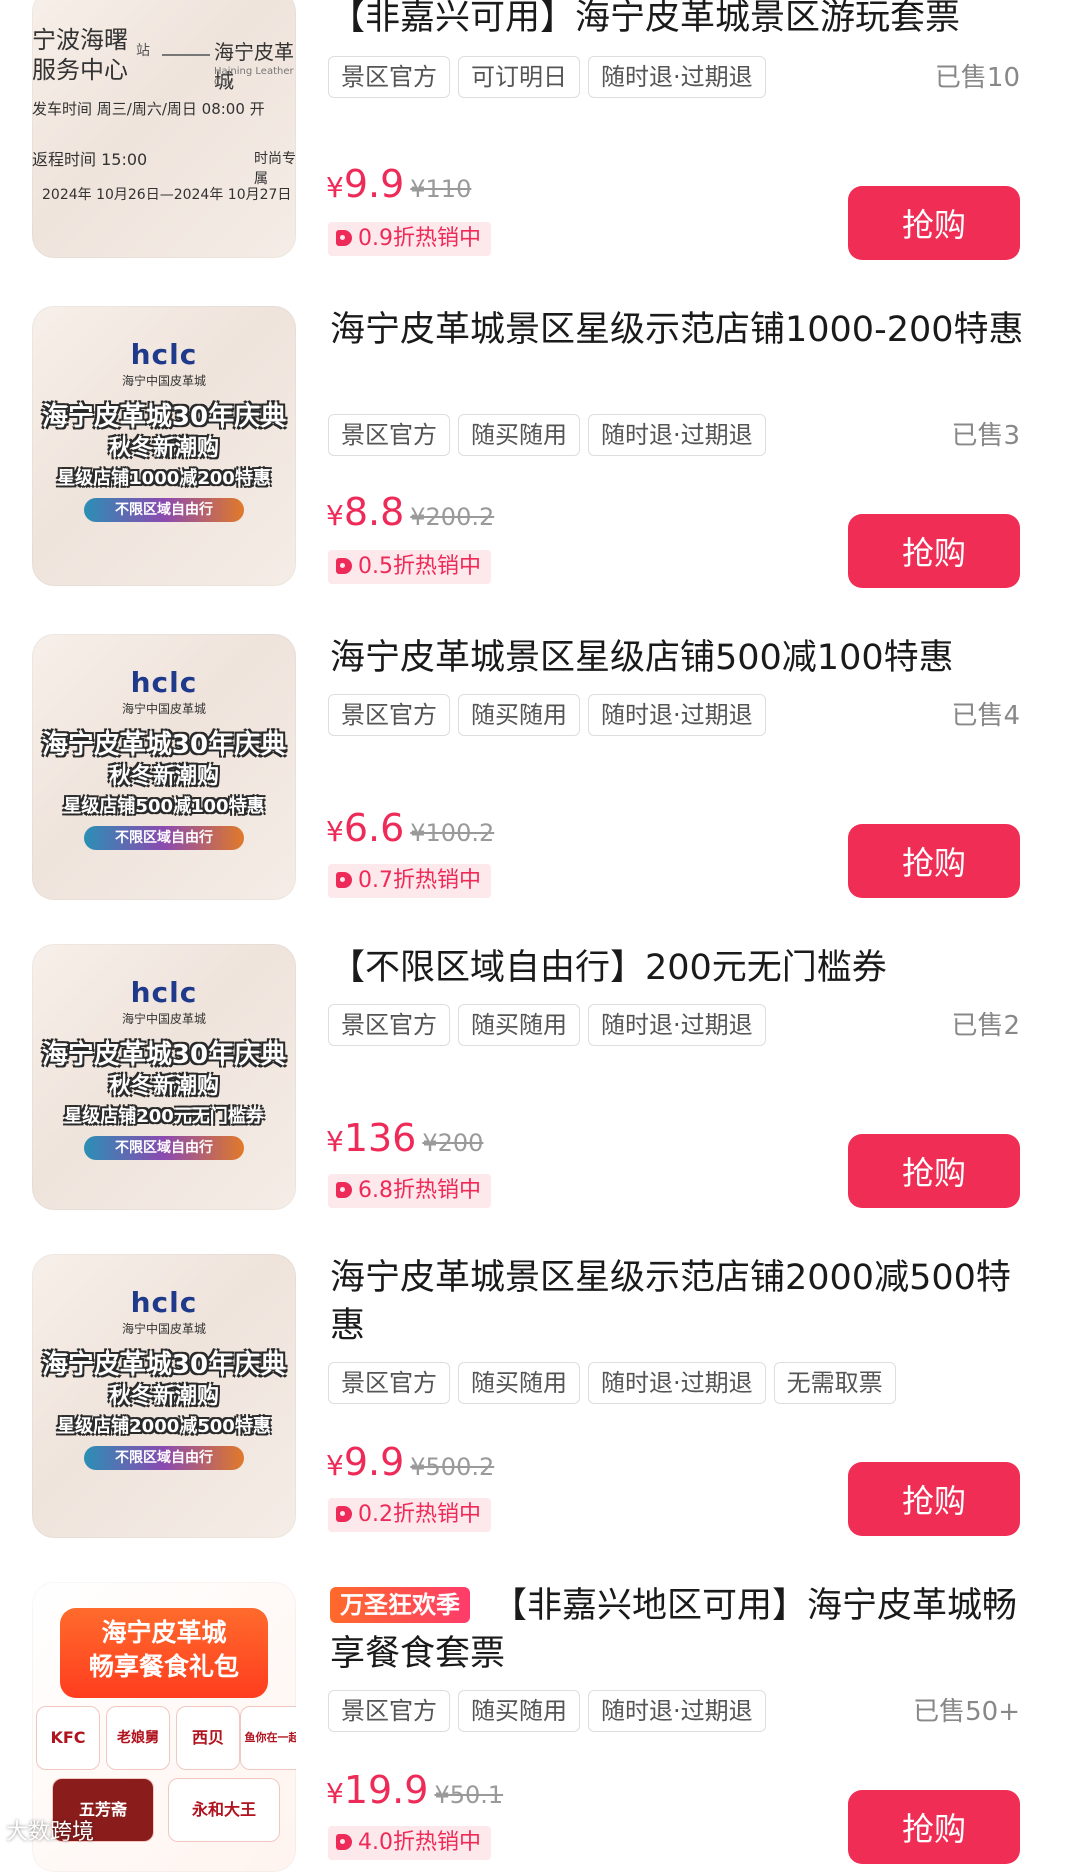  What do you see at coordinates (164, 1426) in the screenshot?
I see `banner-text: 星级店铺2000减500特惠` at bounding box center [164, 1426].